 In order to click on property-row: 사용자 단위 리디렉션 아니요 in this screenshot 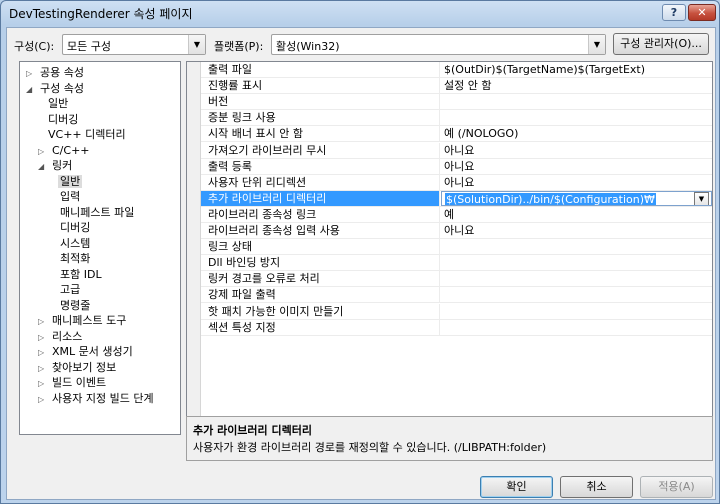, I will do `click(456, 182)`.